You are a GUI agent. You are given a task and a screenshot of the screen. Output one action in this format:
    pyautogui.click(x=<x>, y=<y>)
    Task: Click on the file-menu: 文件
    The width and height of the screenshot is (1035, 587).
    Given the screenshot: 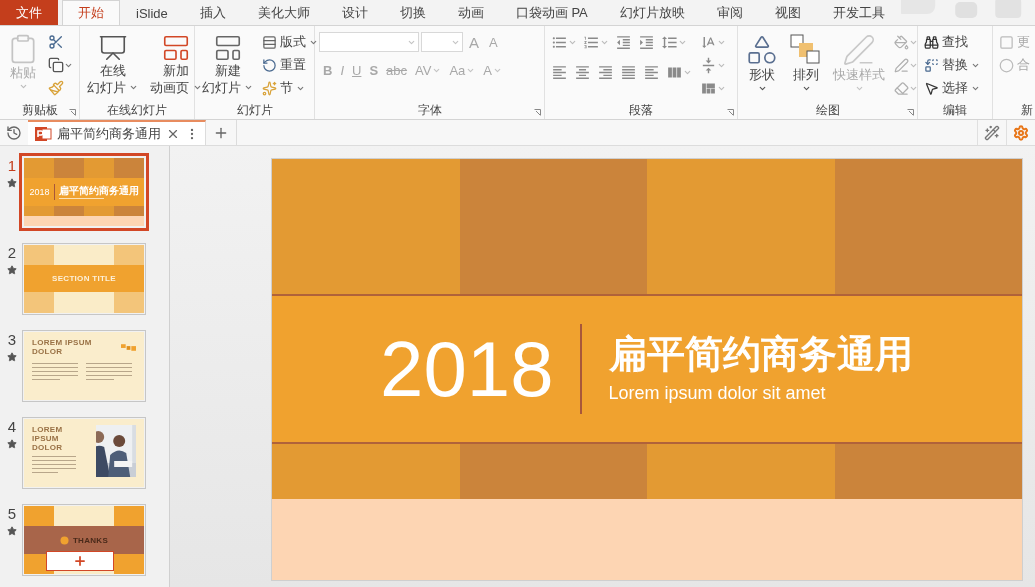 What is the action you would take?
    pyautogui.click(x=29, y=12)
    